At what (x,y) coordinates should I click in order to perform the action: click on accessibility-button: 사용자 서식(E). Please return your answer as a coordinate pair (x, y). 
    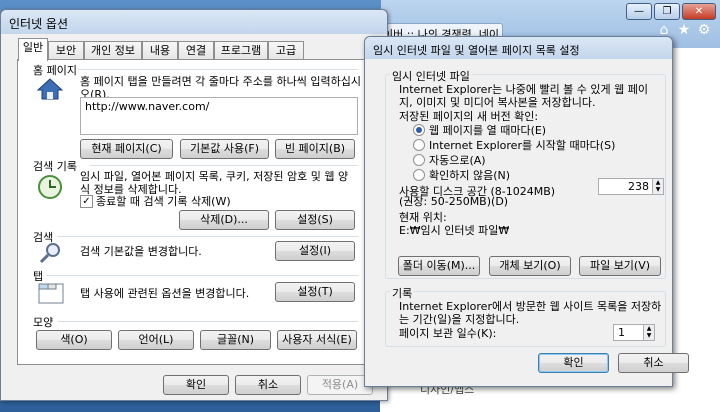
    Looking at the image, I should click on (317, 340).